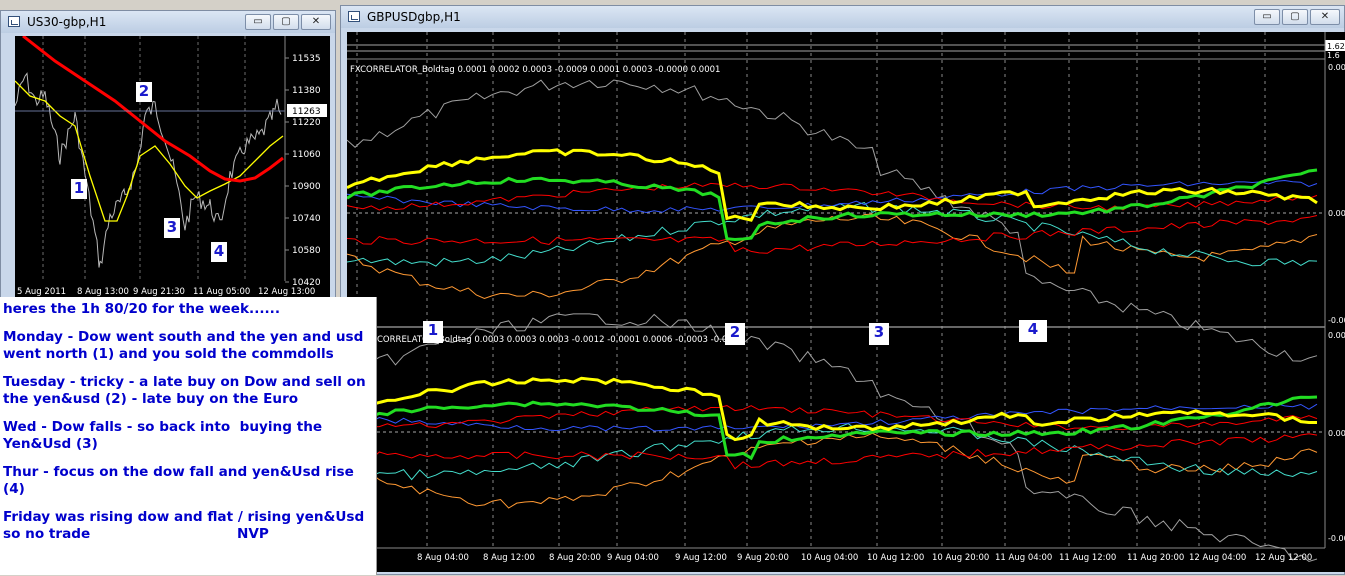  Describe the element at coordinates (575, 558) in the screenshot. I see `time-tick-label: 8 Aug 20:00` at that location.